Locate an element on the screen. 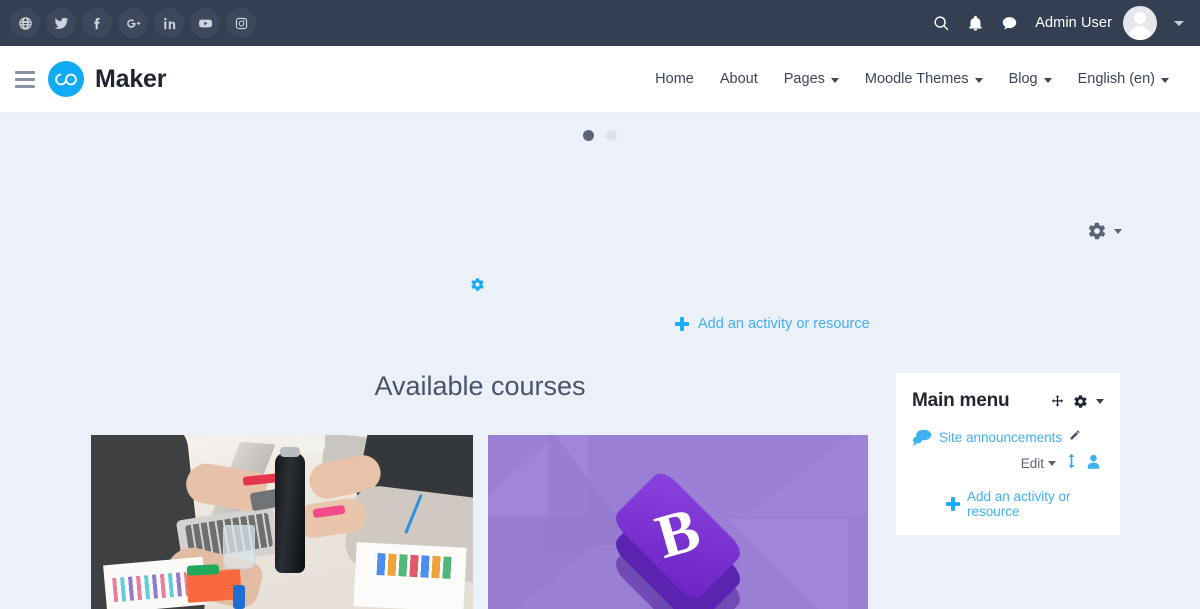 This screenshot has height=609, width=1200. brand-logo: Maker is located at coordinates (107, 79).